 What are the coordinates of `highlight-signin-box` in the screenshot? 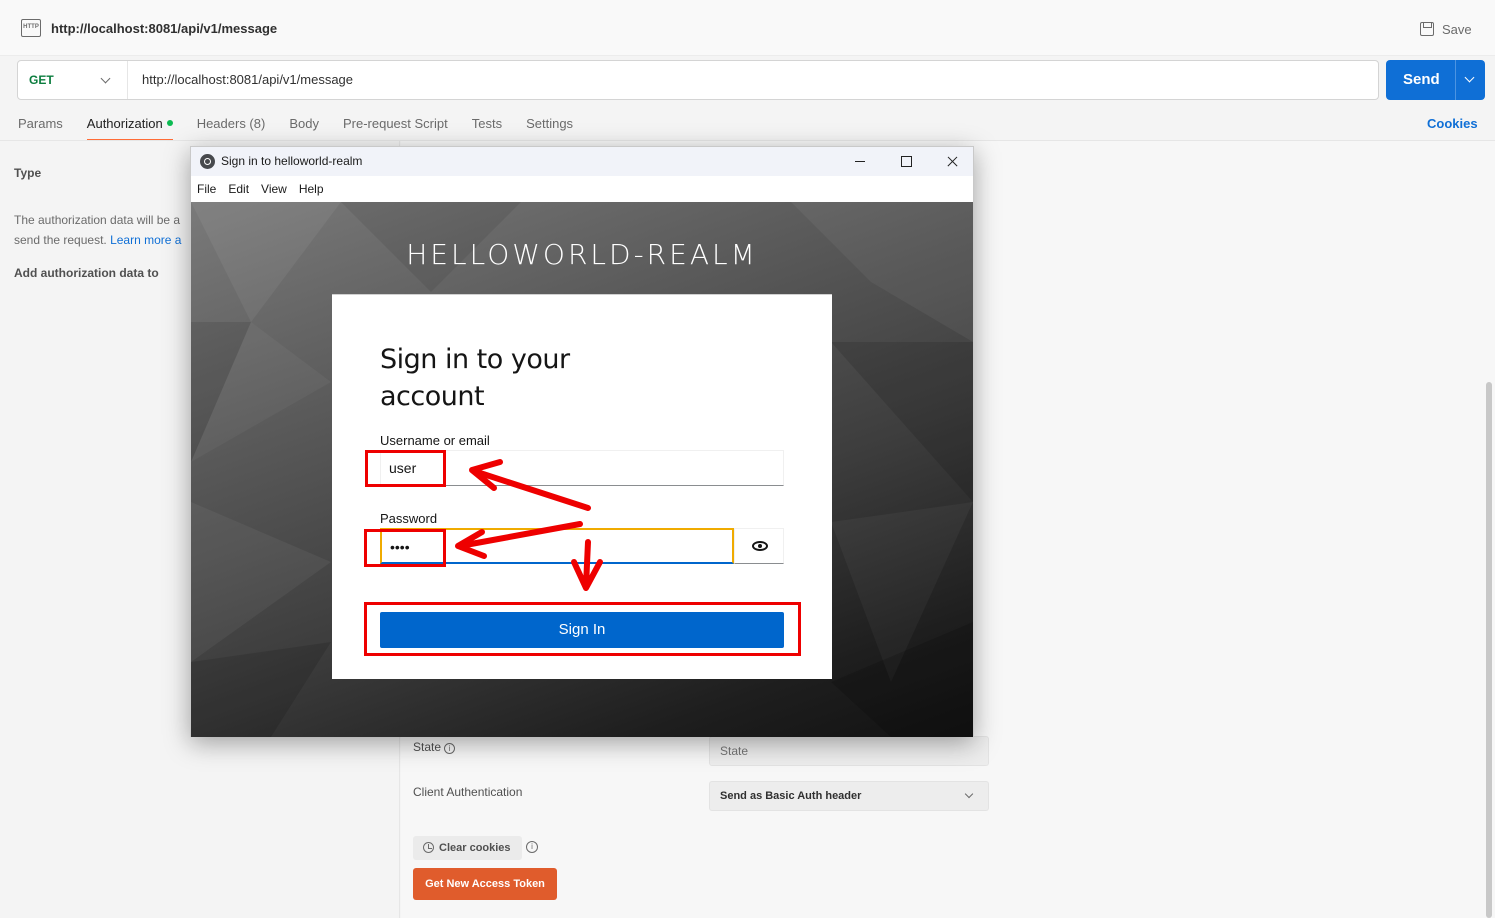 It's located at (582, 629).